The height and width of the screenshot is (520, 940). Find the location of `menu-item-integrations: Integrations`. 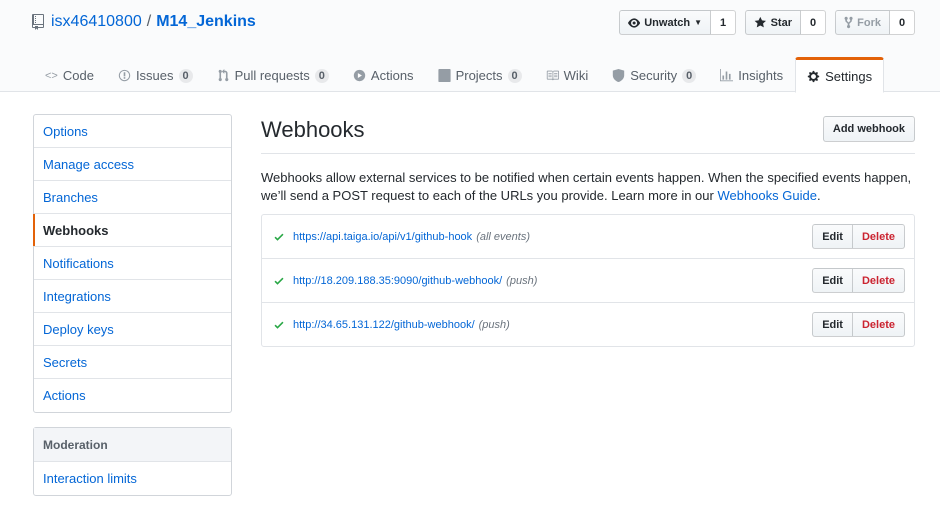

menu-item-integrations: Integrations is located at coordinates (132, 296).